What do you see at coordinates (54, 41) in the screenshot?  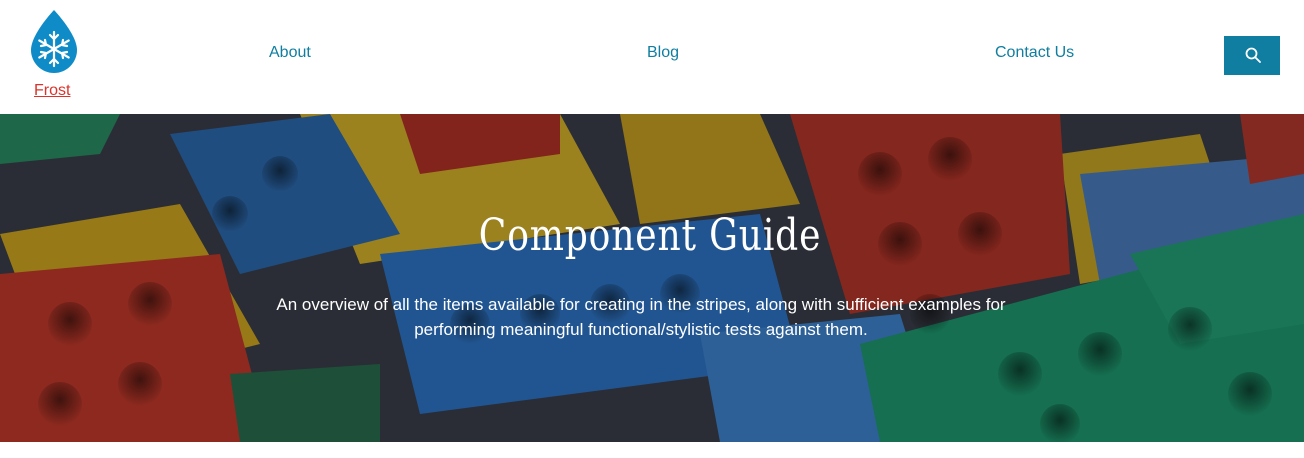 I see `snowflake-drop-icon` at bounding box center [54, 41].